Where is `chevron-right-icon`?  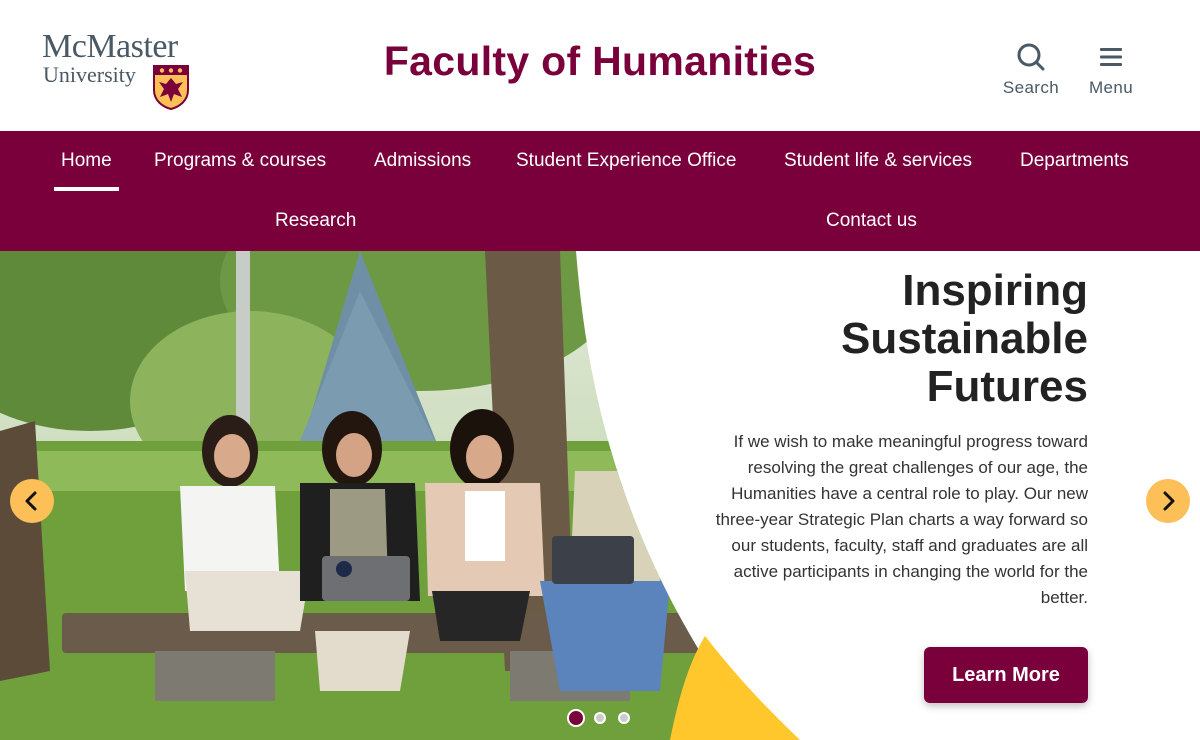 chevron-right-icon is located at coordinates (1169, 501).